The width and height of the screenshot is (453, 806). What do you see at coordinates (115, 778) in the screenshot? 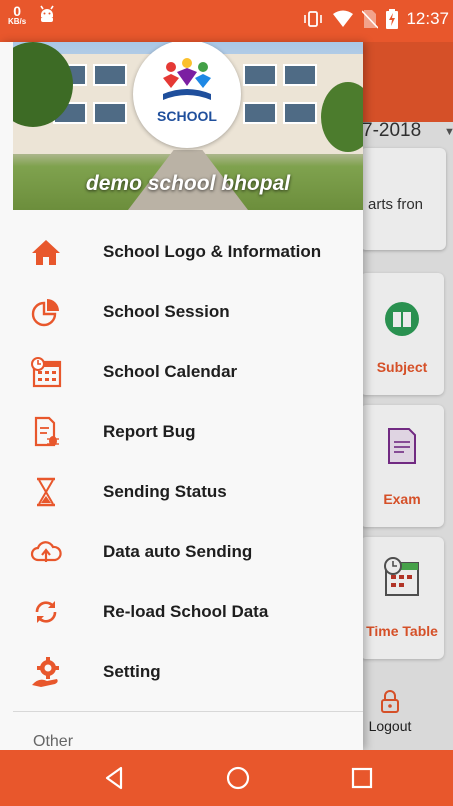
I see `back-icon` at bounding box center [115, 778].